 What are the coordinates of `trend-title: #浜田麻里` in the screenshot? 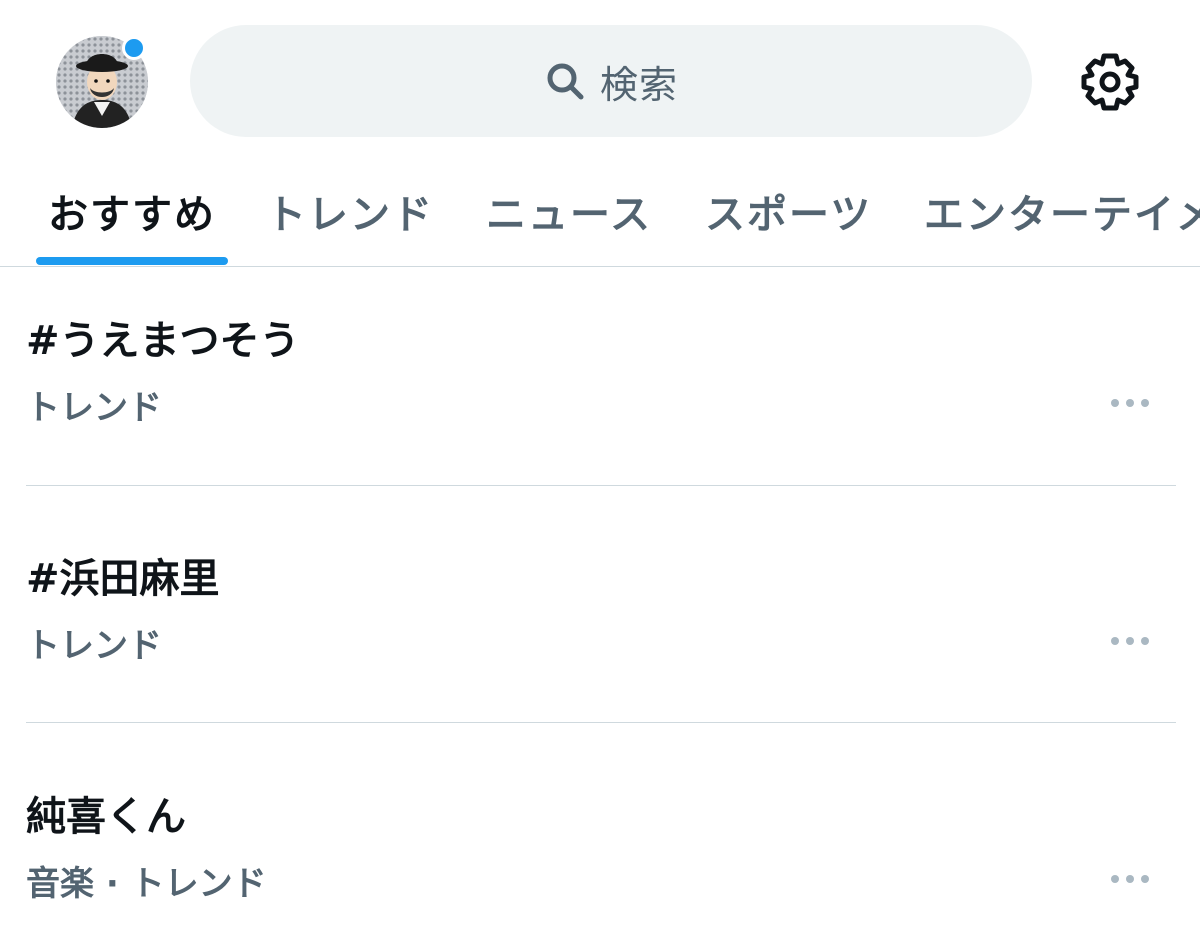 It's located at (123, 579).